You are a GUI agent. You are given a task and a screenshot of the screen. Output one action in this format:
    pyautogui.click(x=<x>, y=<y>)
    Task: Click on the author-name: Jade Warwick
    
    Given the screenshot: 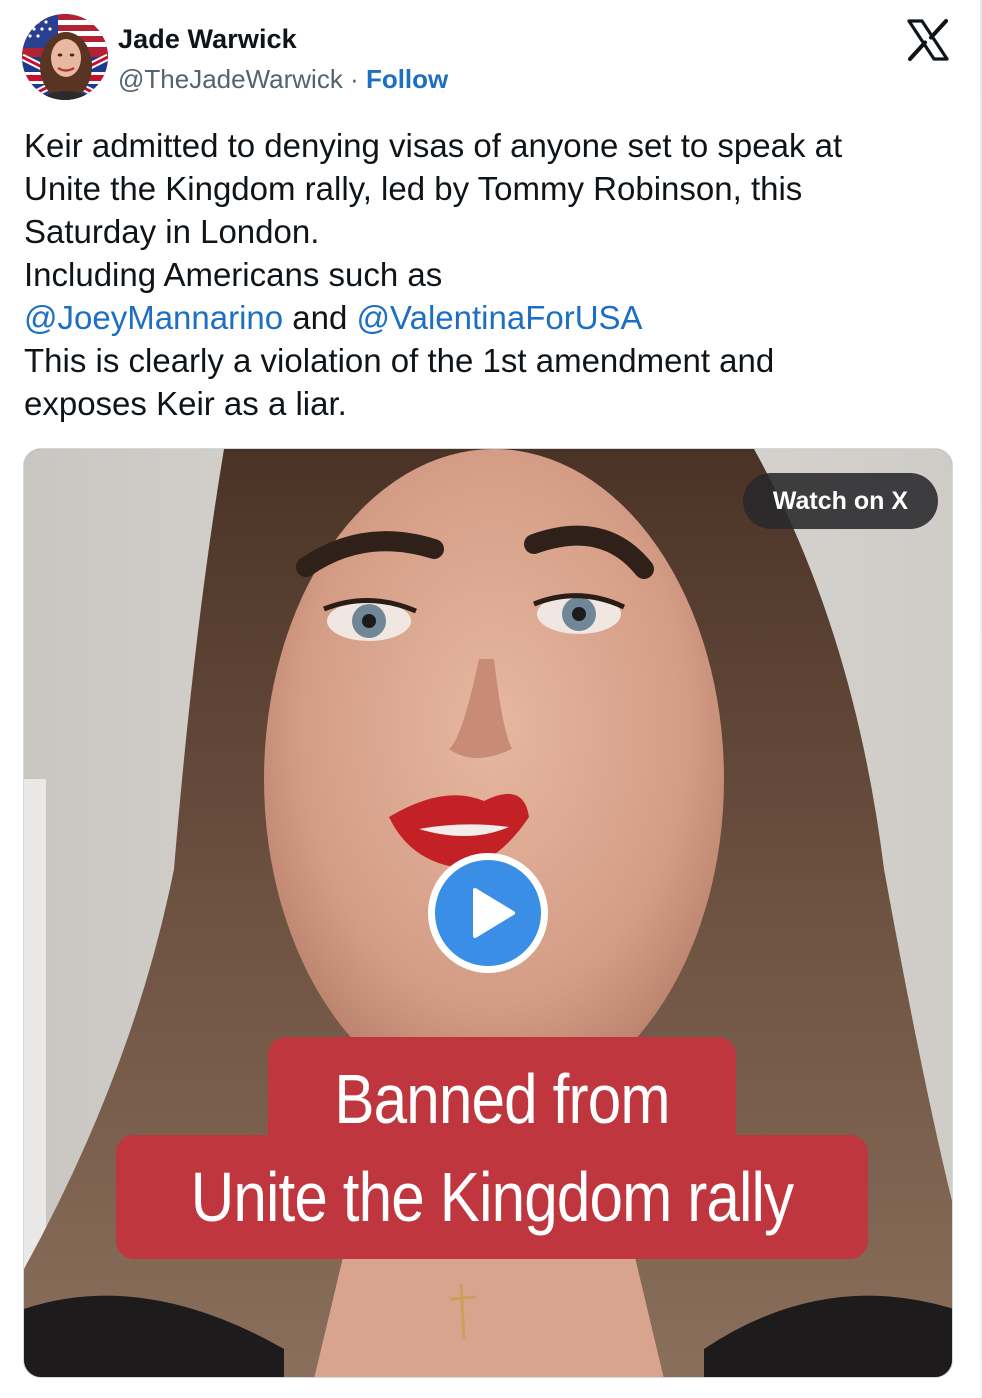 What is the action you would take?
    pyautogui.click(x=207, y=39)
    